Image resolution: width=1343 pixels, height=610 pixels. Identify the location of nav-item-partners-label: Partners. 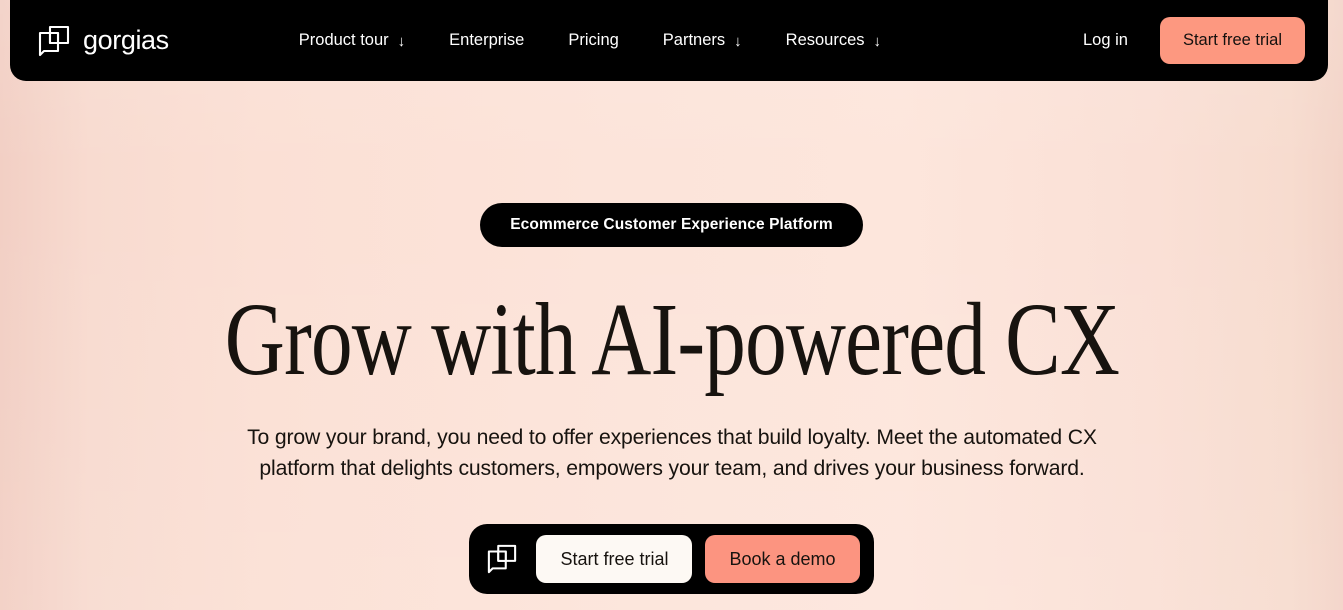
(694, 40).